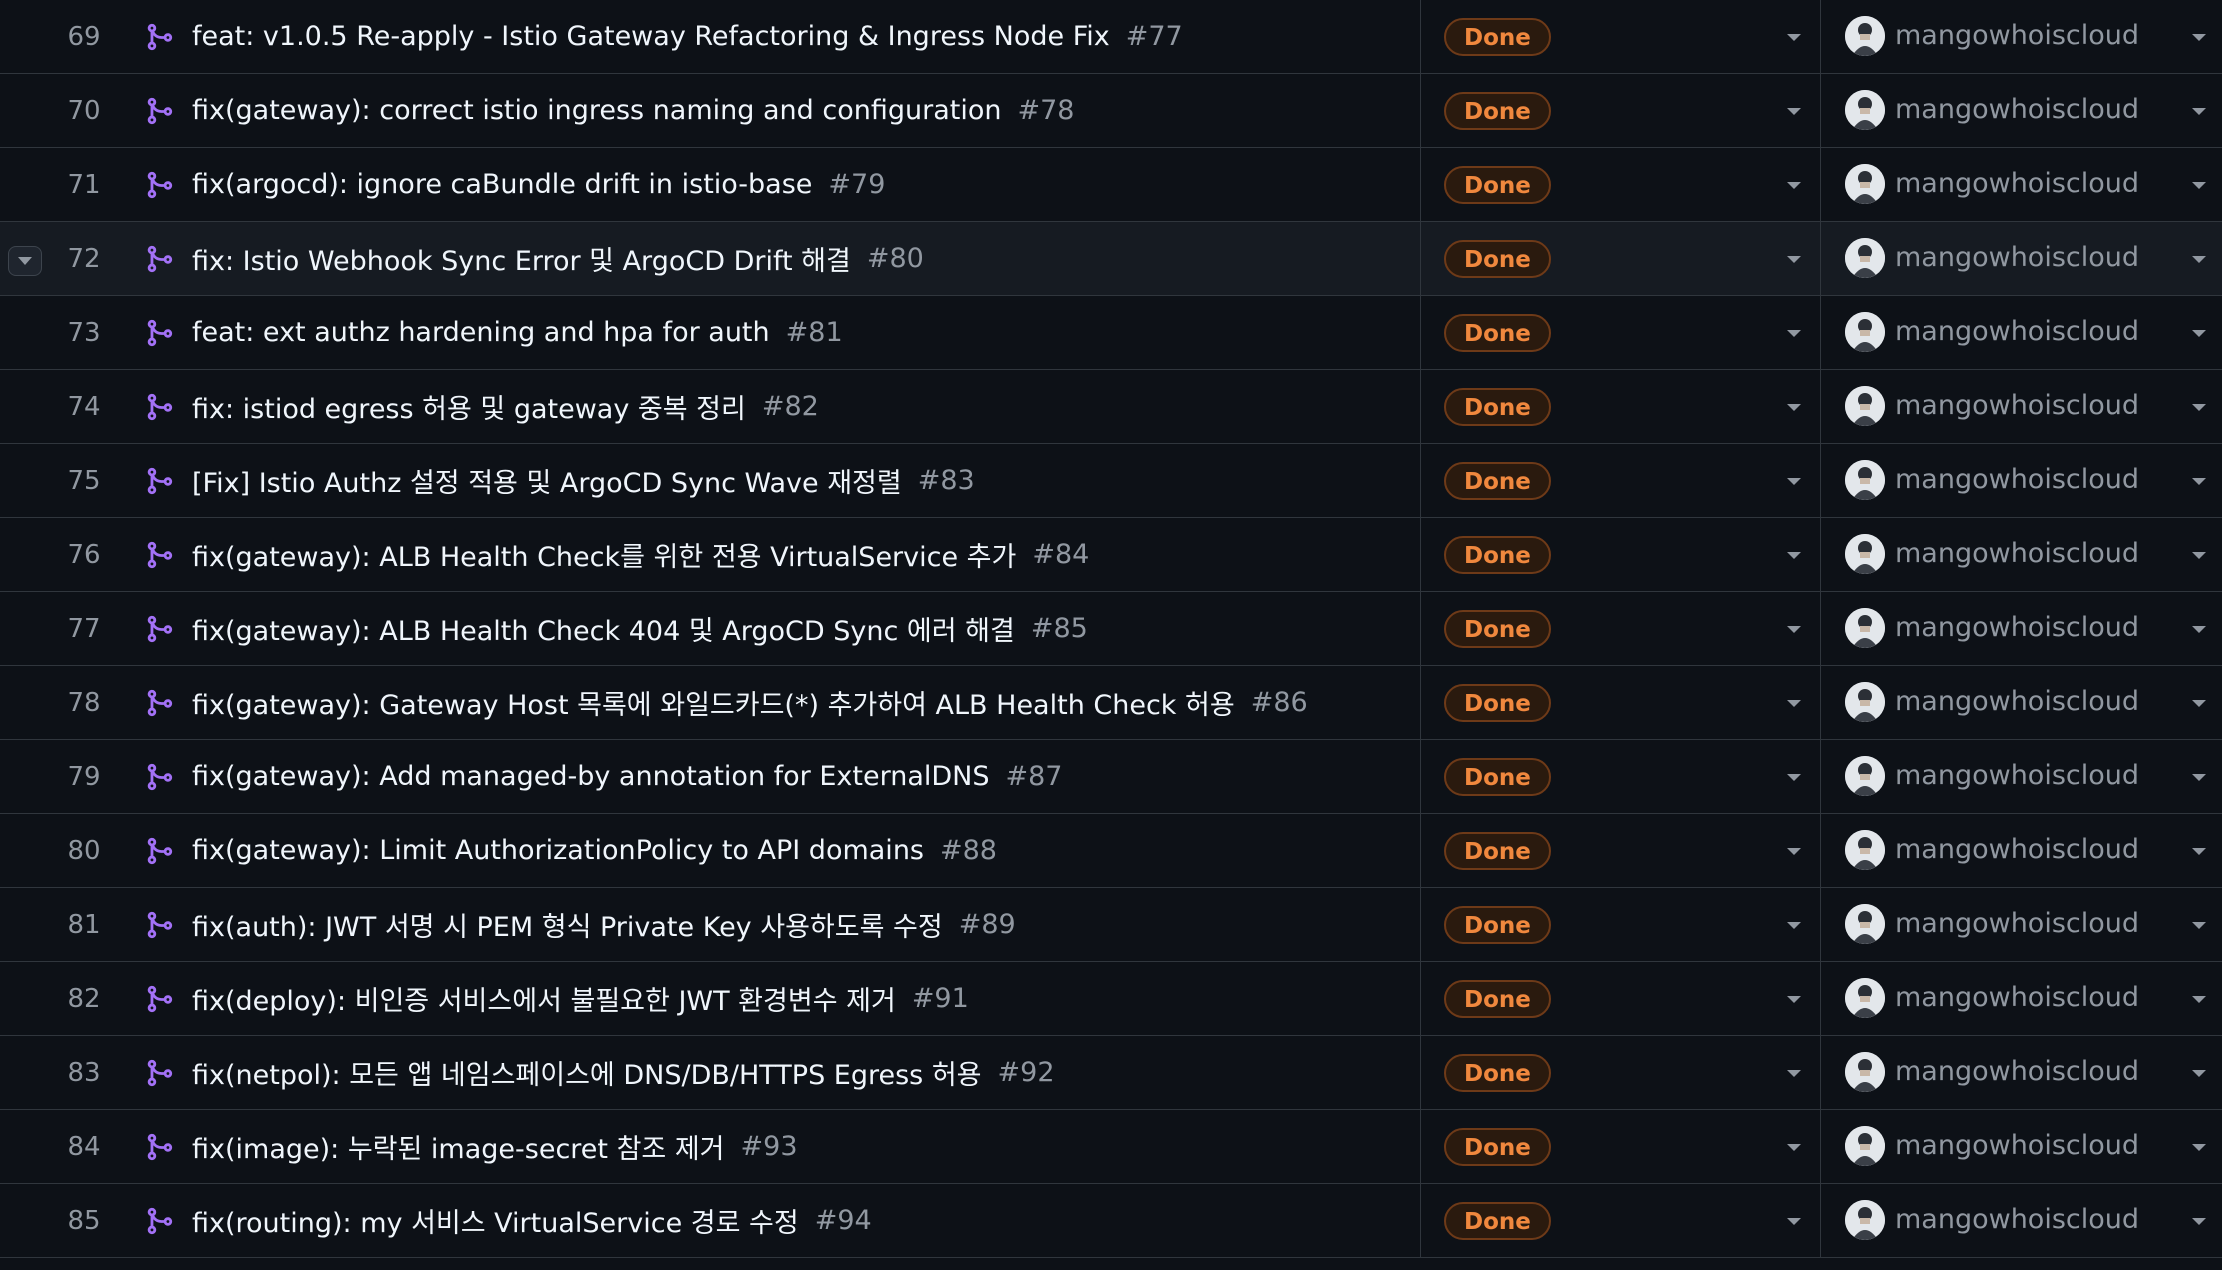  What do you see at coordinates (968, 850) in the screenshot?
I see `pr-number-link: #88` at bounding box center [968, 850].